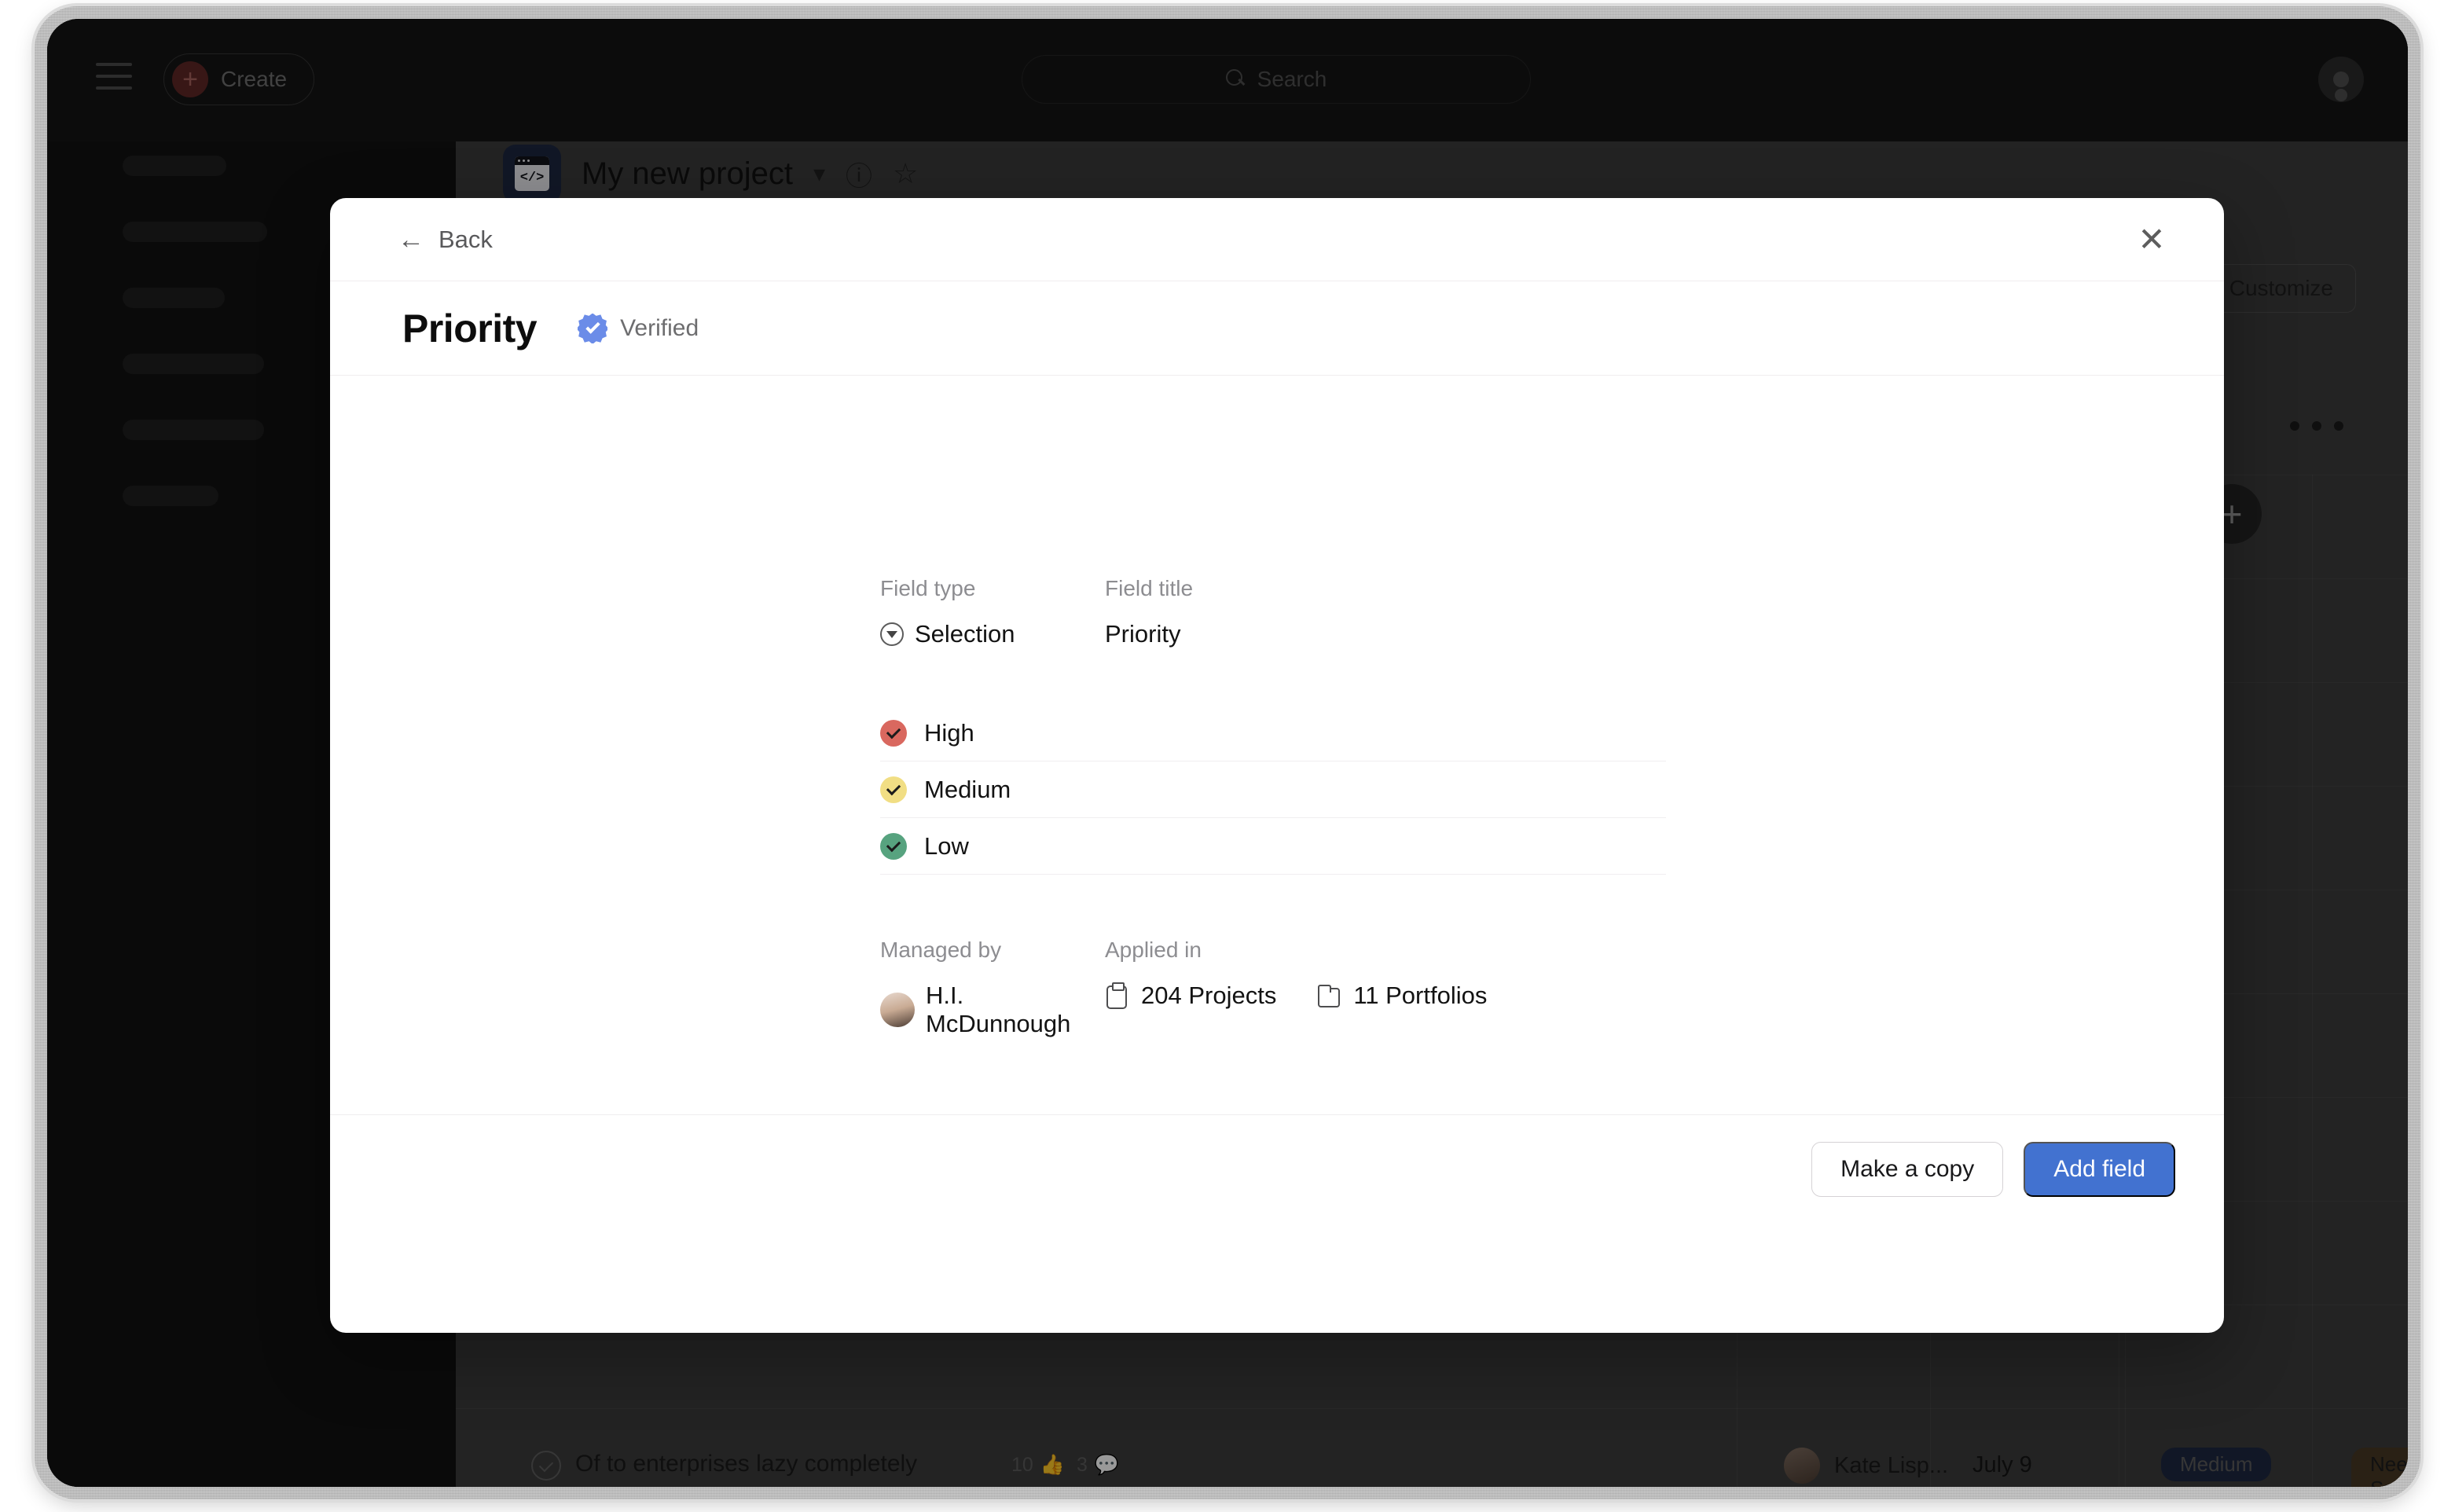 This screenshot has height=1512, width=2455. What do you see at coordinates (1273, 734) in the screenshot?
I see `list-item: High` at bounding box center [1273, 734].